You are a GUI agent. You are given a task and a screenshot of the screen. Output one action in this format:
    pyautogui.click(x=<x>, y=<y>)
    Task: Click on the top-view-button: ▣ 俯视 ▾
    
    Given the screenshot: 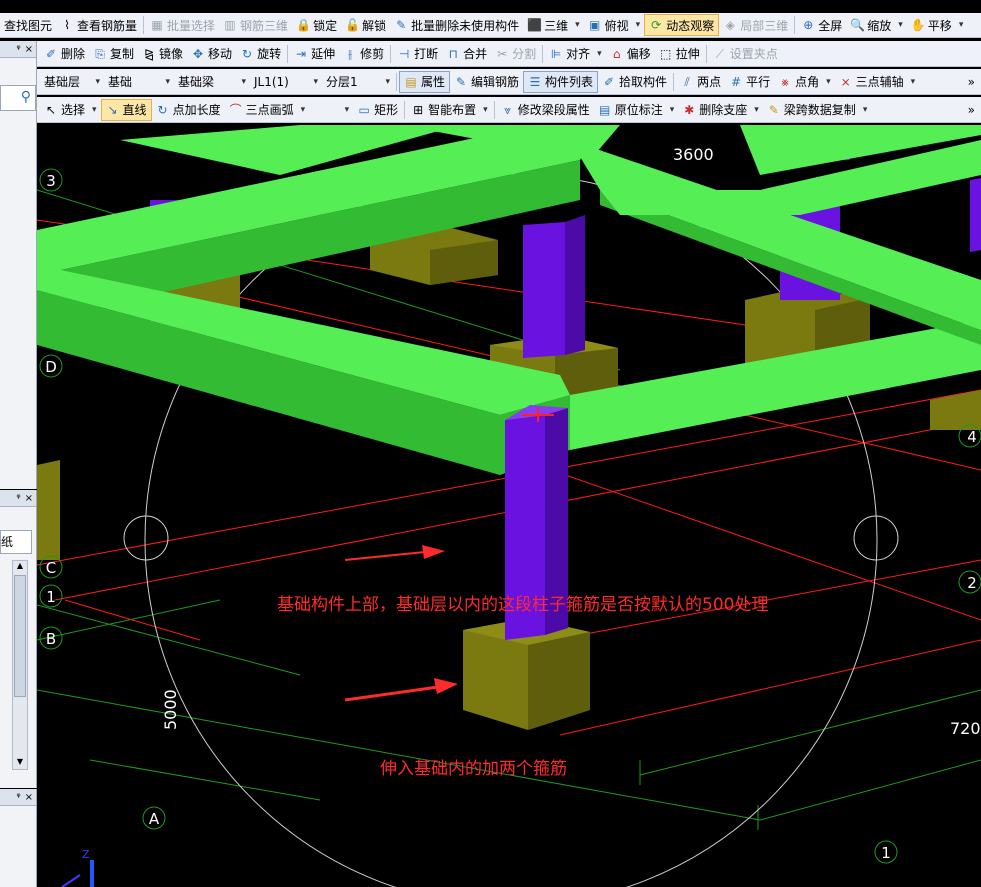 What is the action you would take?
    pyautogui.click(x=614, y=25)
    